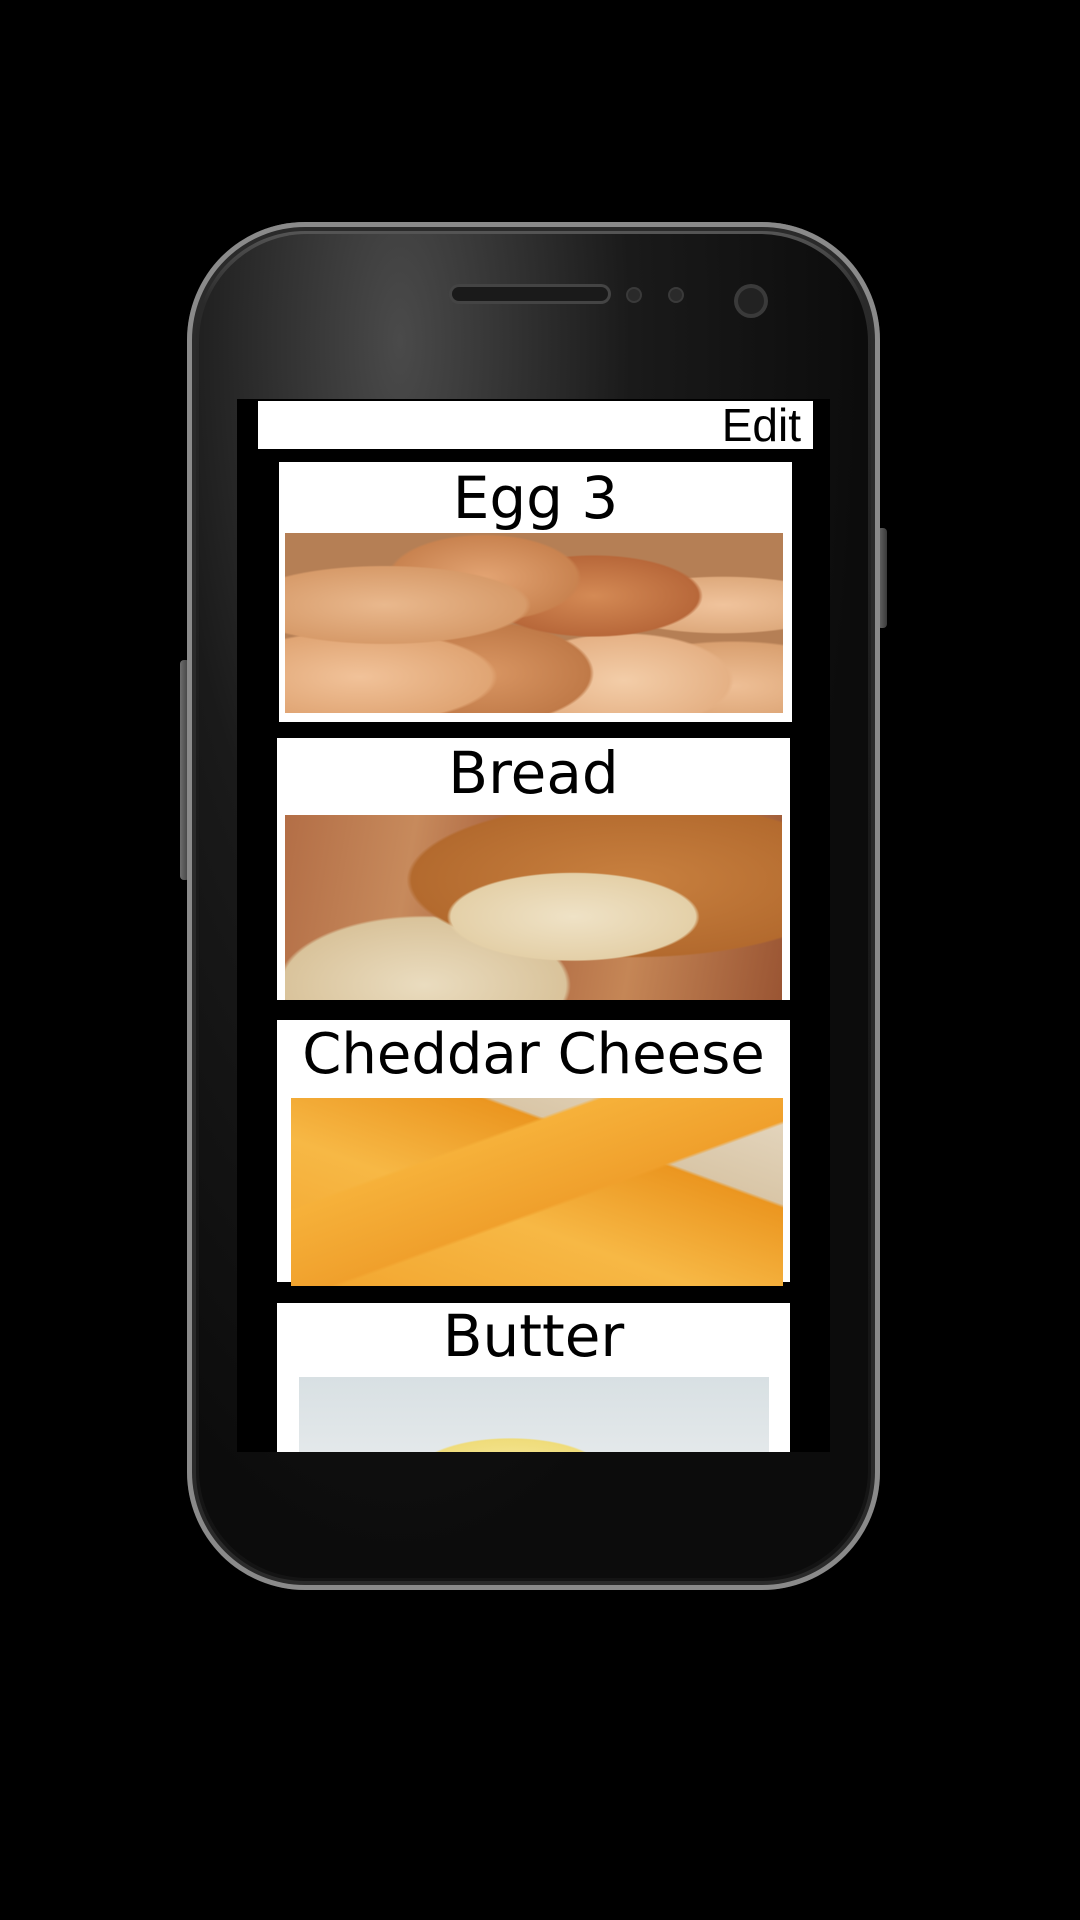 Image resolution: width=1080 pixels, height=1920 pixels. Describe the element at coordinates (751, 301) in the screenshot. I see `front-camera` at that location.